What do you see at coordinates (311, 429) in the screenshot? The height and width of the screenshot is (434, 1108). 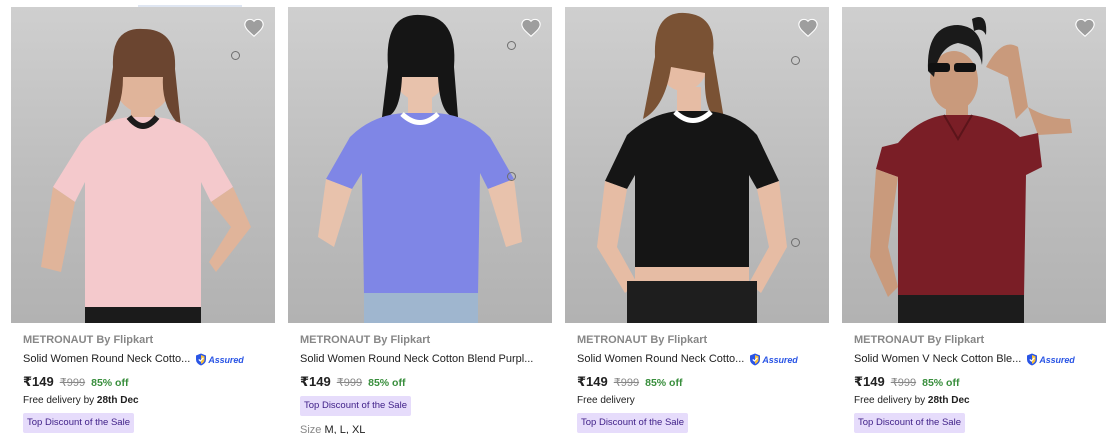 I see `size-label: Size` at bounding box center [311, 429].